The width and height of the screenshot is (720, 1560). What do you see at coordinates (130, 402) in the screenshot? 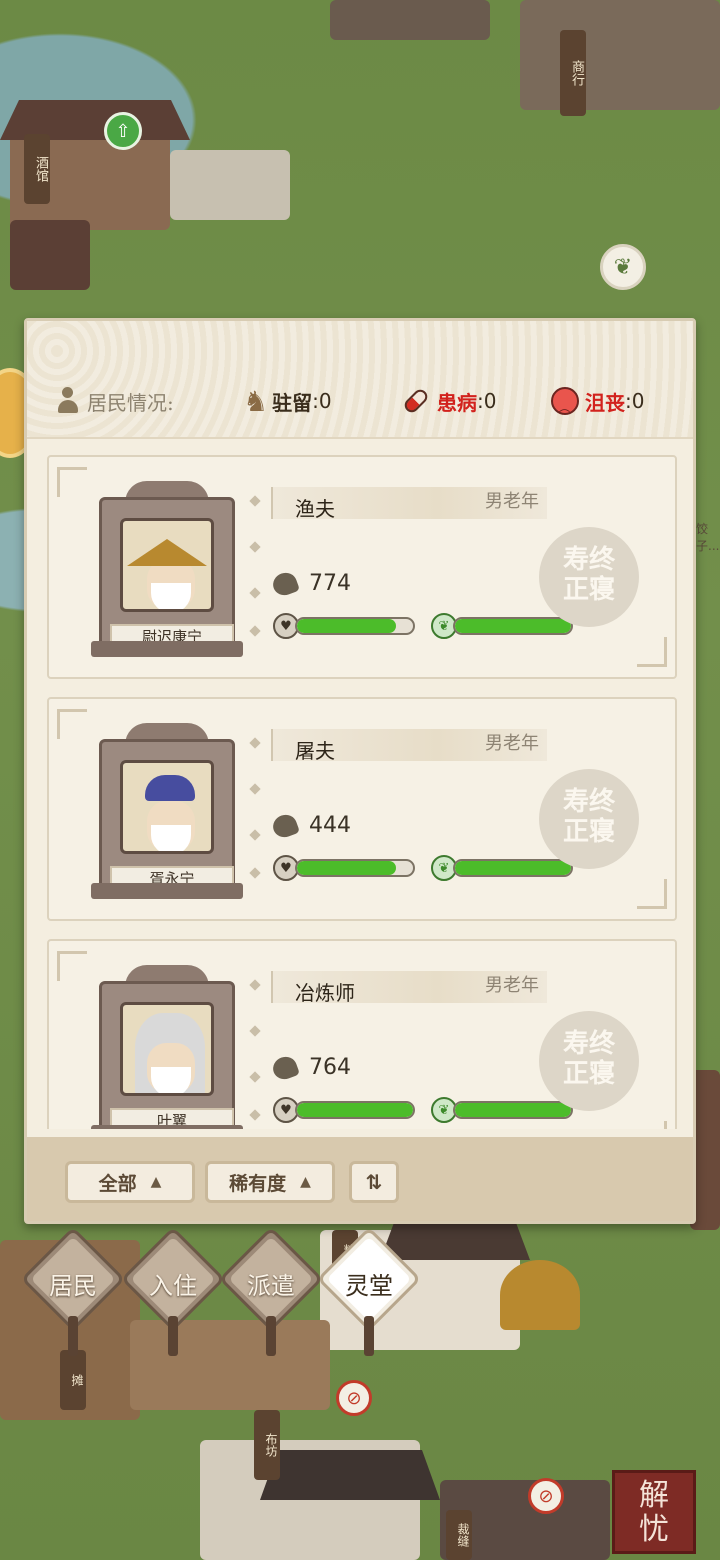
I see `residents-label: 居民情况:` at bounding box center [130, 402].